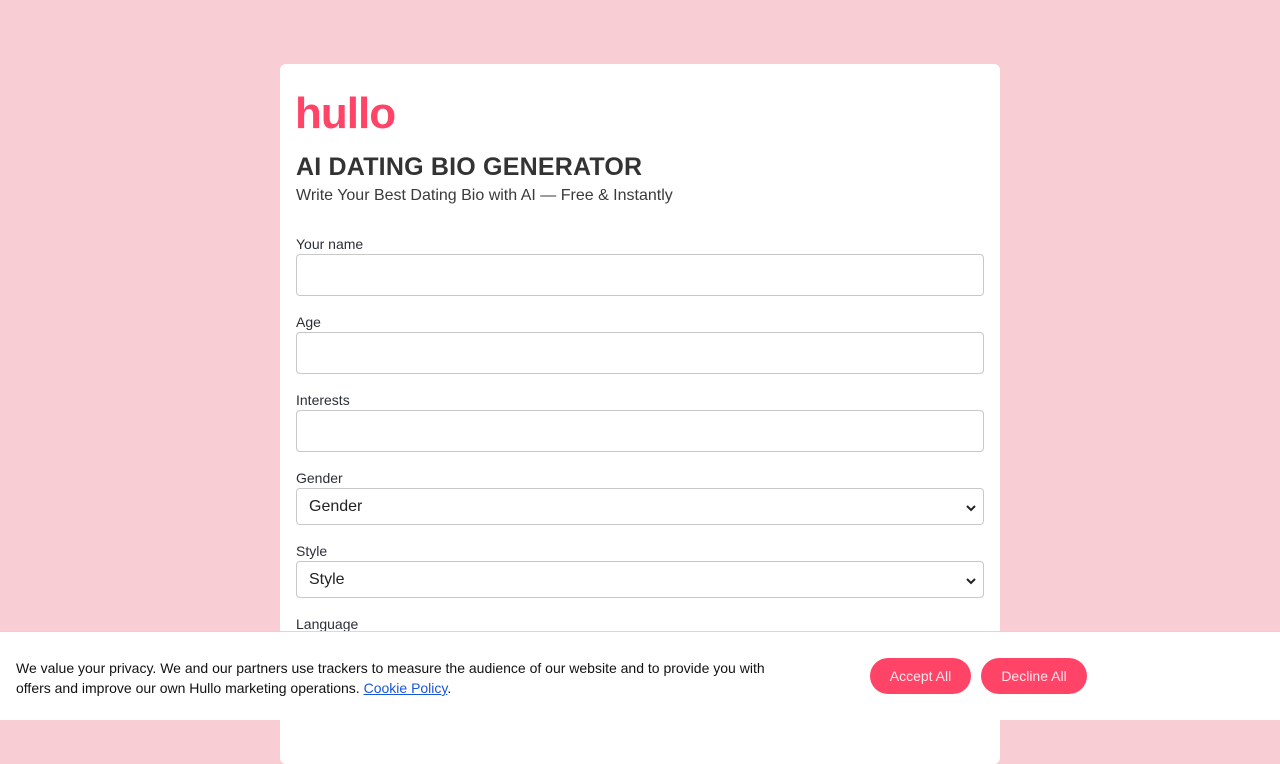 The image size is (1280, 764). What do you see at coordinates (406, 688) in the screenshot?
I see `cookie-policy-link: Cookie Policy` at bounding box center [406, 688].